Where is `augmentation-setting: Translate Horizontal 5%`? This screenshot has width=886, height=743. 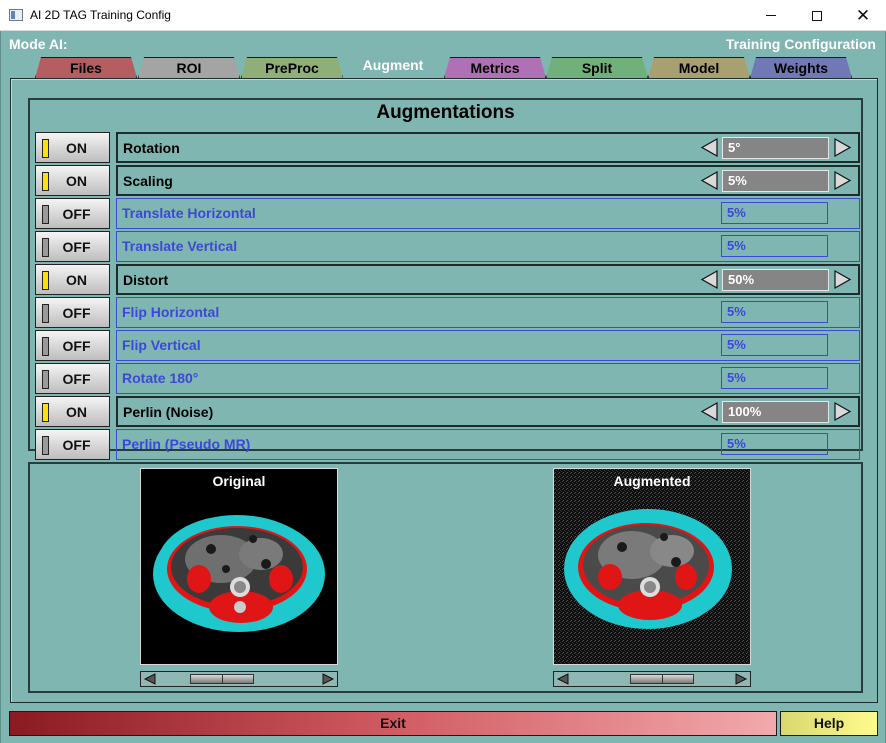 augmentation-setting: Translate Horizontal 5% is located at coordinates (488, 213).